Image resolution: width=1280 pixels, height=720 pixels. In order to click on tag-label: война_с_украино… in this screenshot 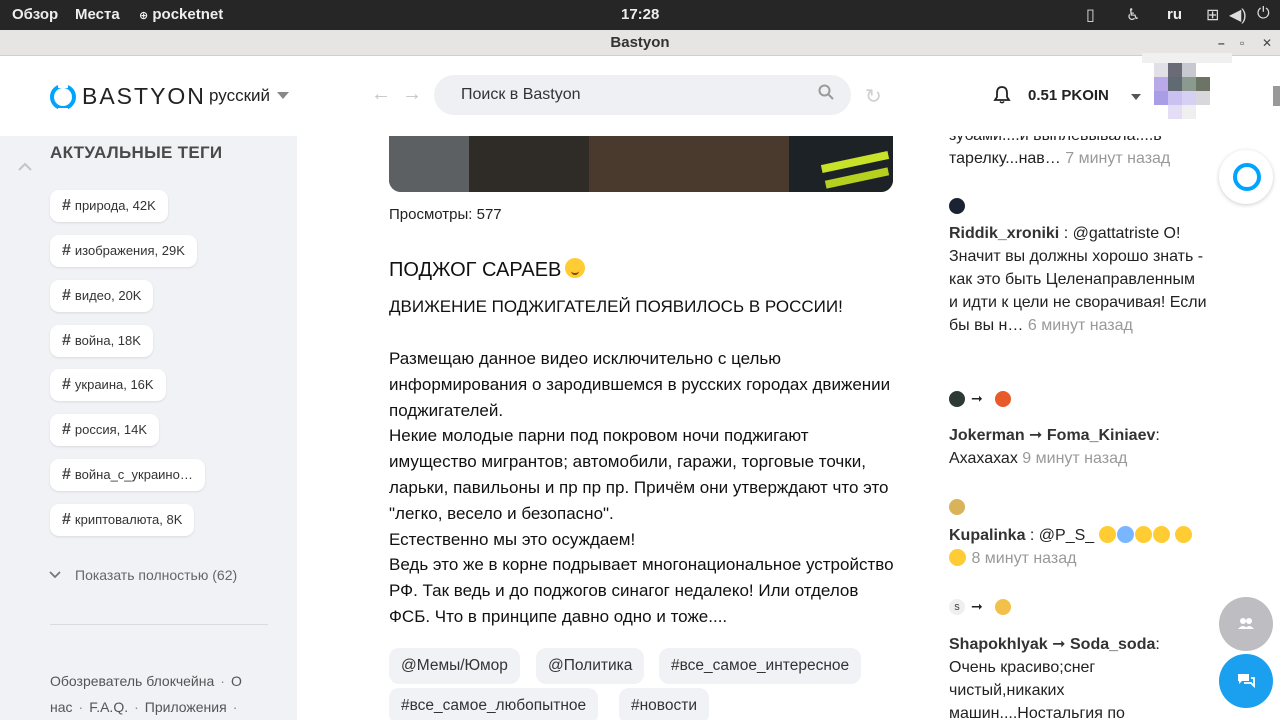, I will do `click(133, 474)`.